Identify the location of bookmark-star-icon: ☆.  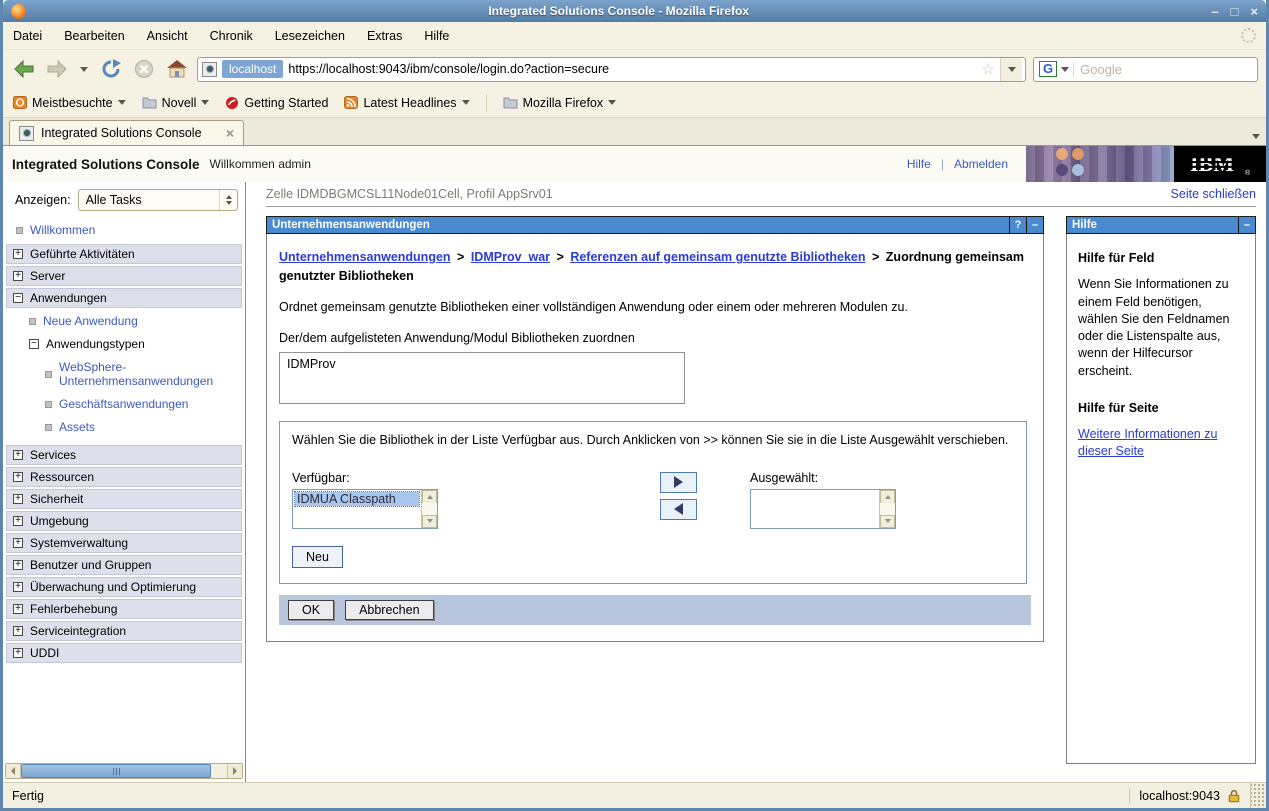
(988, 69).